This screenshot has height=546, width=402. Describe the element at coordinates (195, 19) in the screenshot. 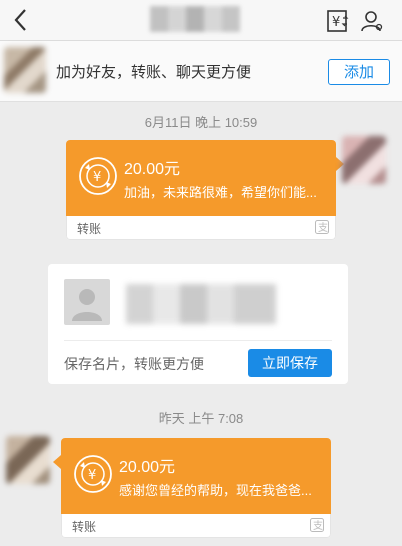

I see `chat-title-blurred` at that location.